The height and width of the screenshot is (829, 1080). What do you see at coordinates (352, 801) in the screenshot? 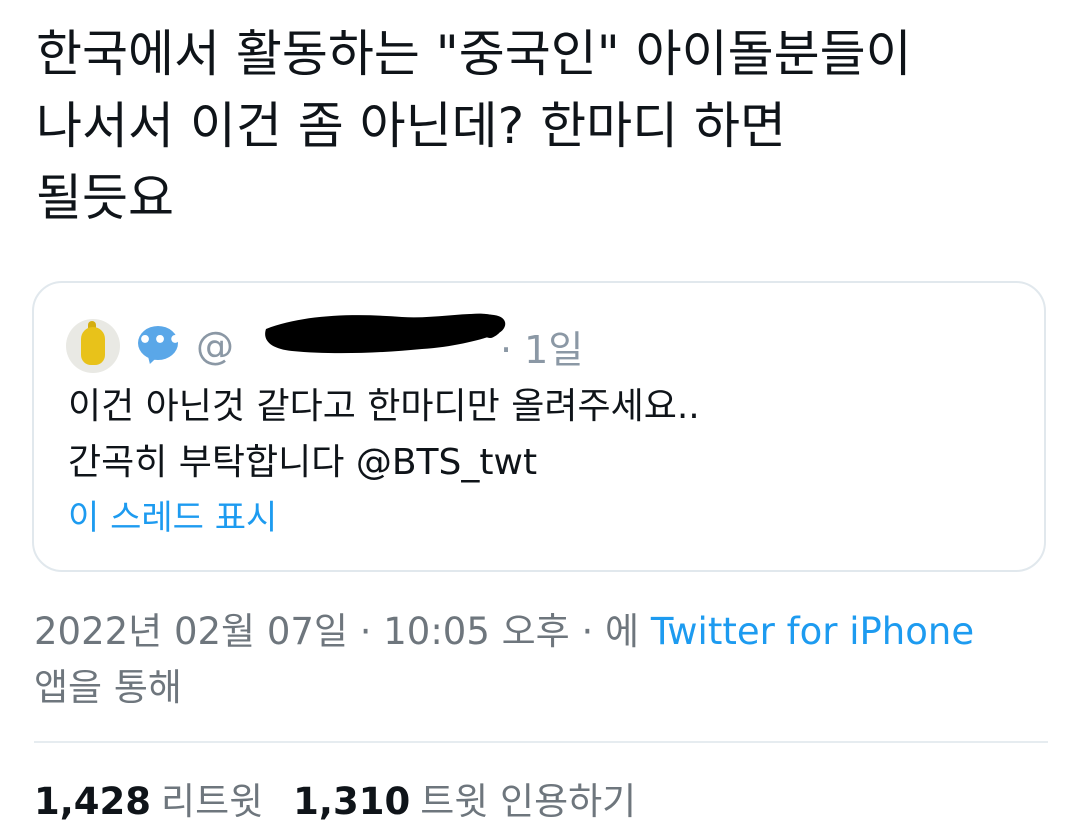
I see `quote-tweets-count: 1,310` at bounding box center [352, 801].